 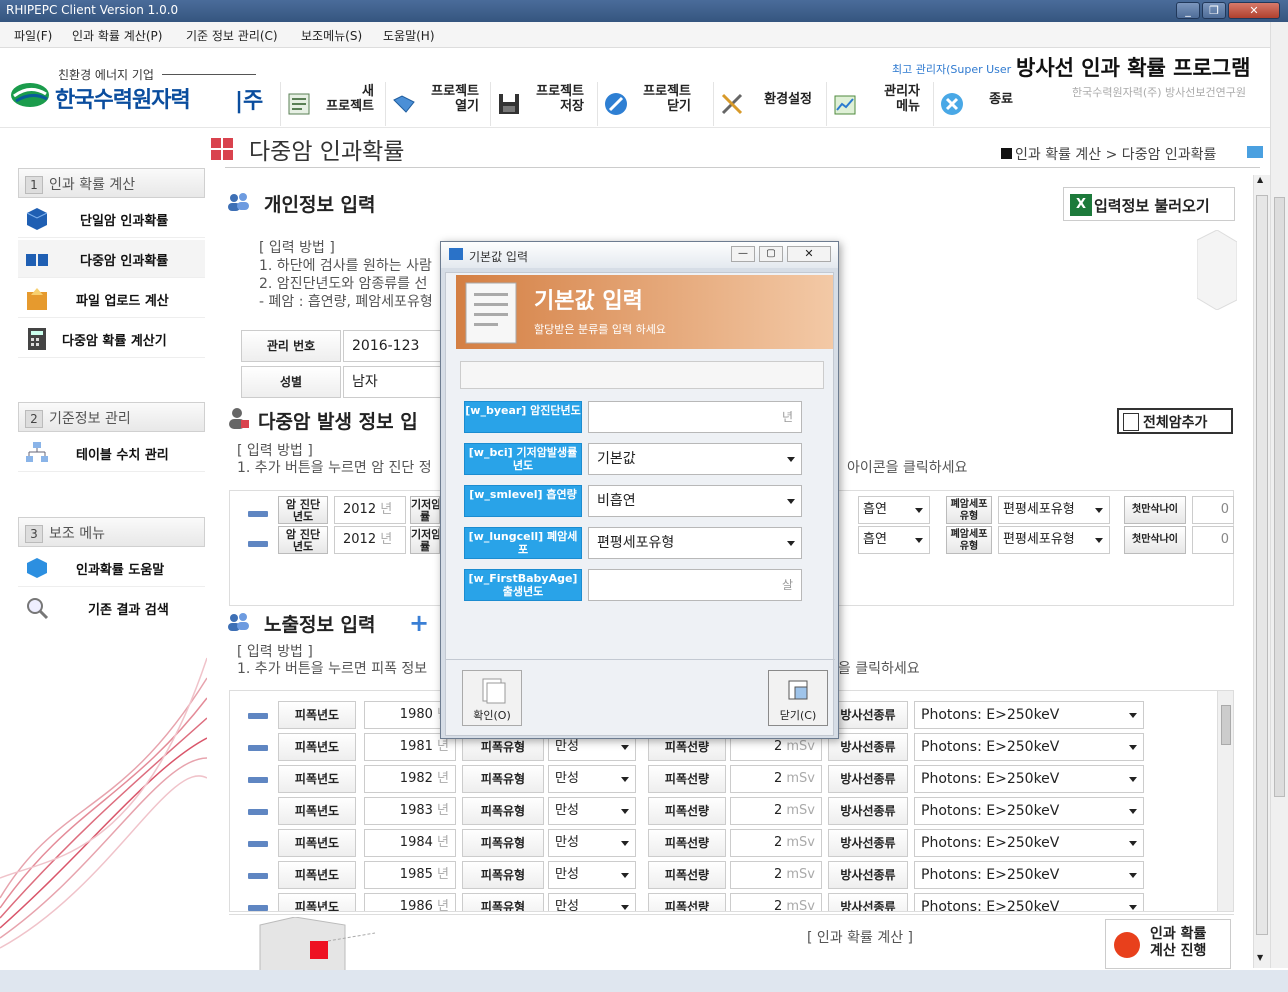 What do you see at coordinates (798, 698) in the screenshot?
I see `dialog-close-button: 닫기(C)` at bounding box center [798, 698].